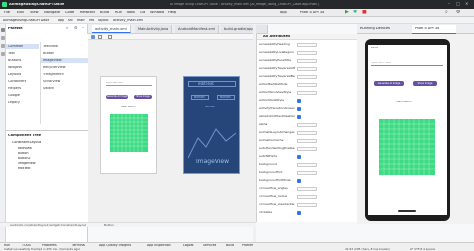 This screenshot has width=474, height=251. Describe the element at coordinates (61, 20) in the screenshot. I see `crumb-app: app` at that location.